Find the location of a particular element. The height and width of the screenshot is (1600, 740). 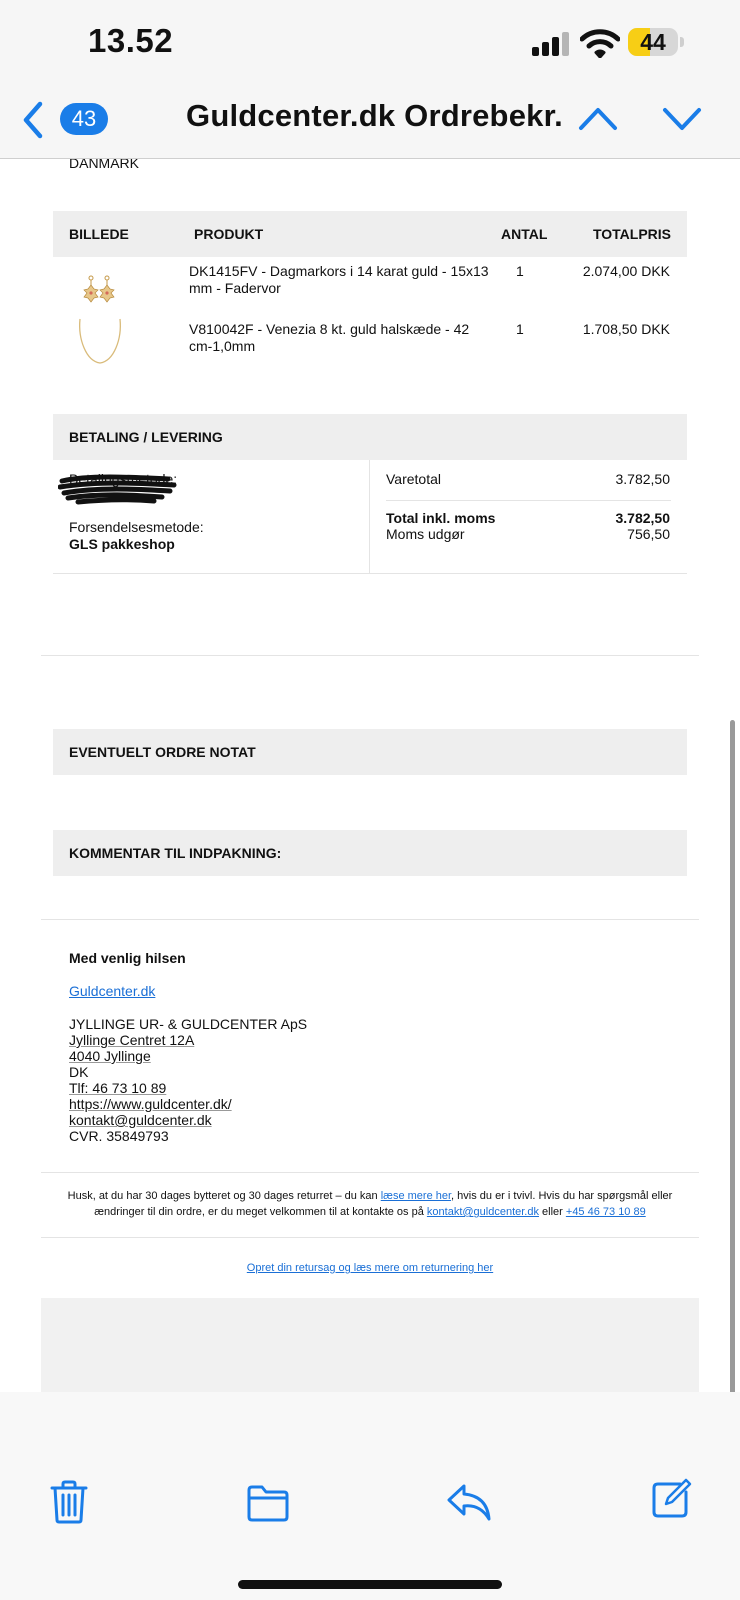

order-note-title: EVENTUELT ORDRE NOTAT is located at coordinates (162, 752).